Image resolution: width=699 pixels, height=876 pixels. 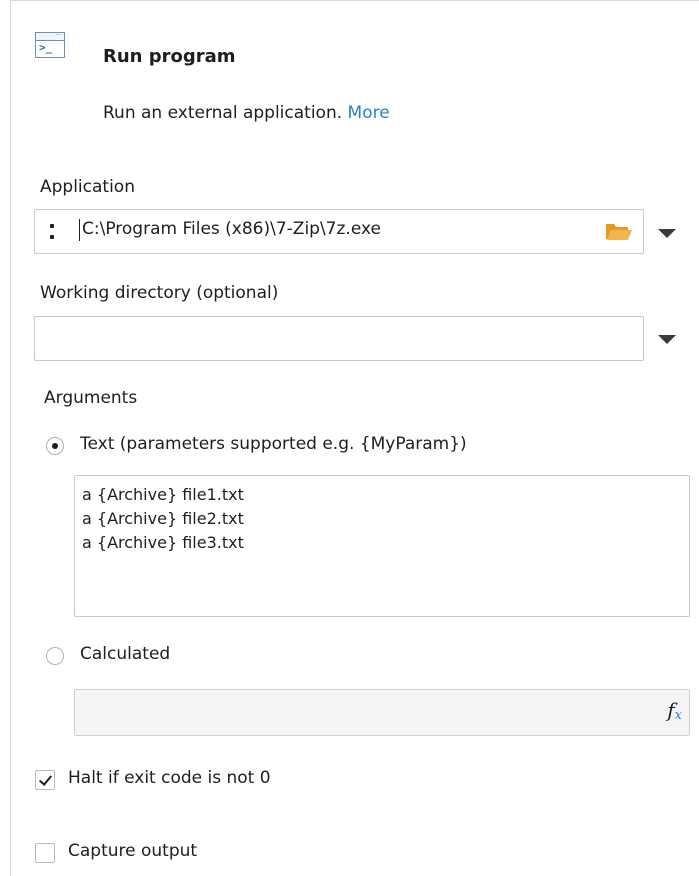 I want to click on working-directory-label: Working directory (optional), so click(x=159, y=293).